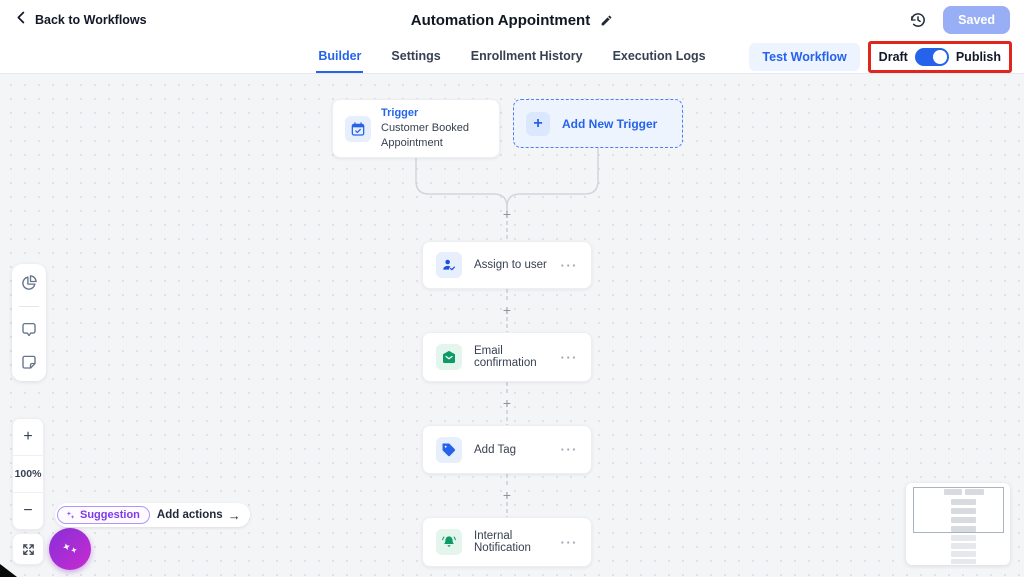 The width and height of the screenshot is (1024, 577). What do you see at coordinates (449, 449) in the screenshot?
I see `tag-icon` at bounding box center [449, 449].